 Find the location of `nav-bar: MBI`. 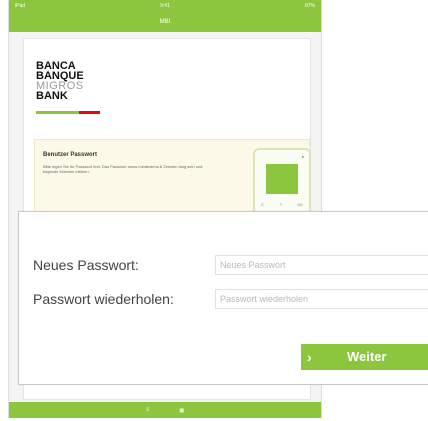

nav-bar: MBI is located at coordinates (165, 22).